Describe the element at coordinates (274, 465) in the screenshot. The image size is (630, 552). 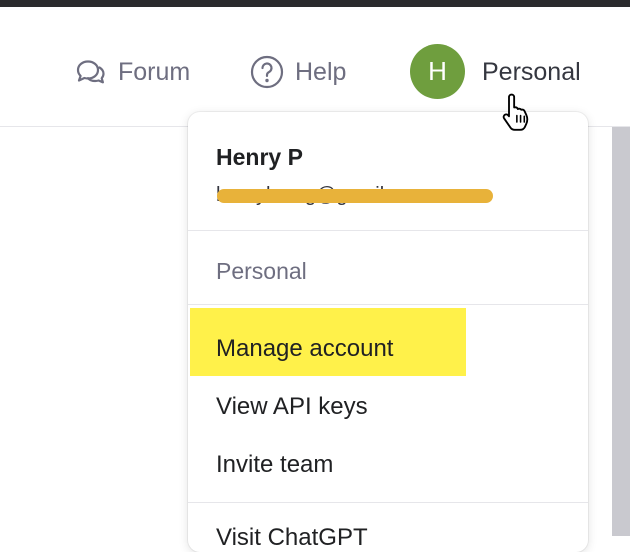
I see `invite-team-item: Invite team` at that location.